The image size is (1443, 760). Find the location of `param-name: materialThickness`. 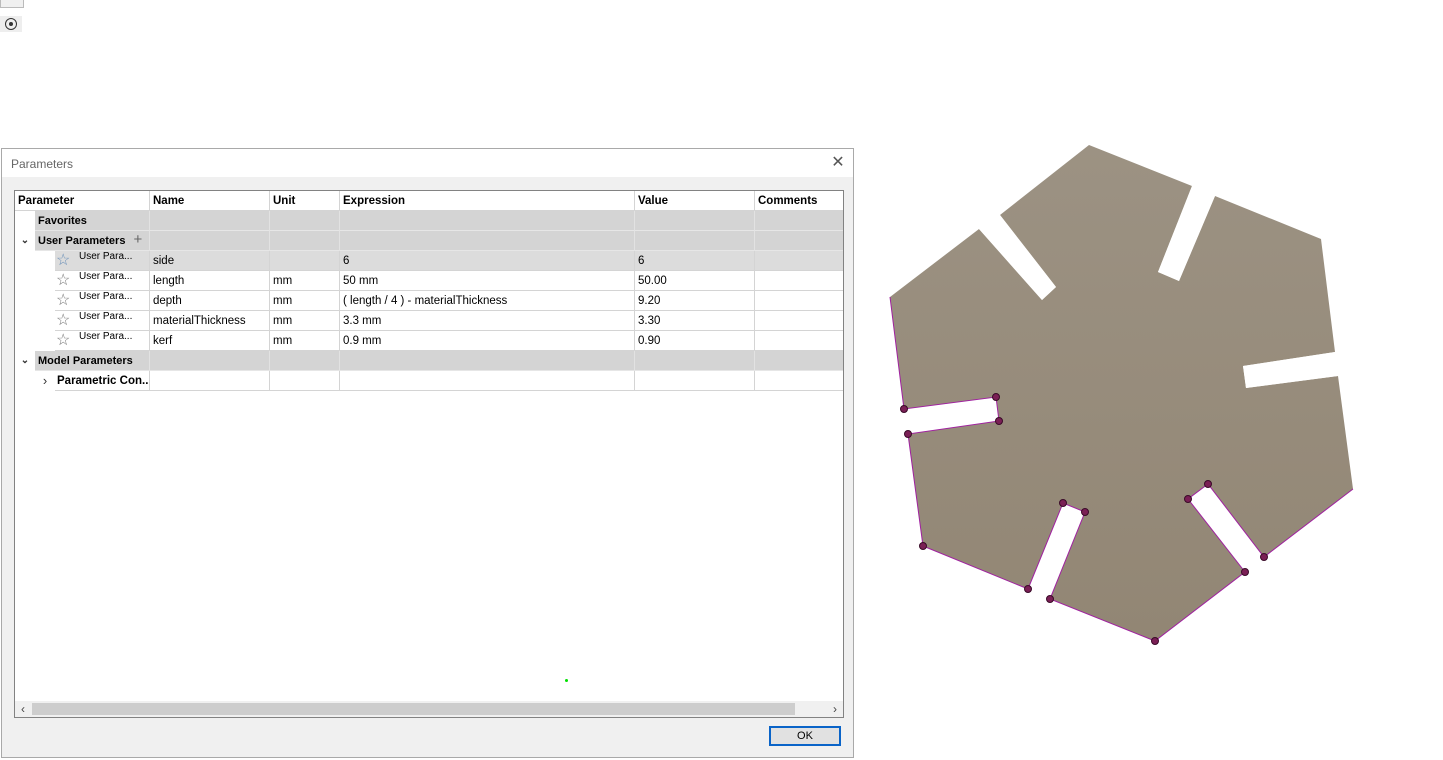

param-name: materialThickness is located at coordinates (210, 321).